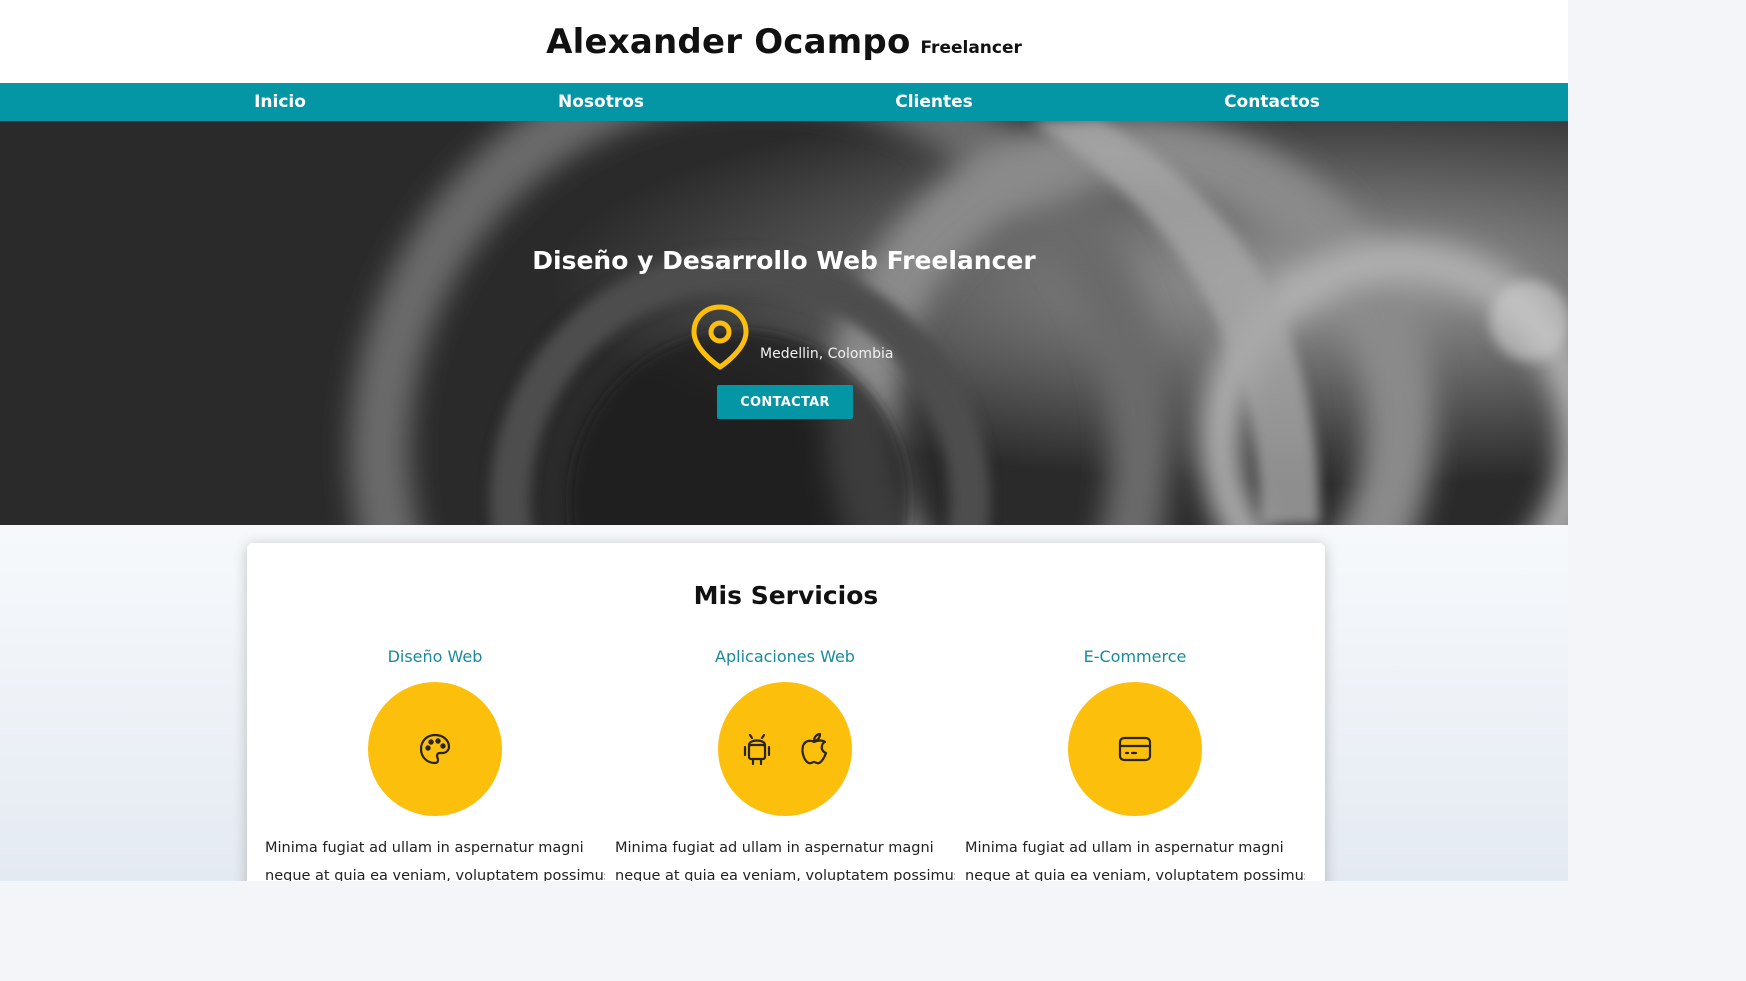 The height and width of the screenshot is (981, 1746). I want to click on contact-button: CONTACTAR, so click(785, 402).